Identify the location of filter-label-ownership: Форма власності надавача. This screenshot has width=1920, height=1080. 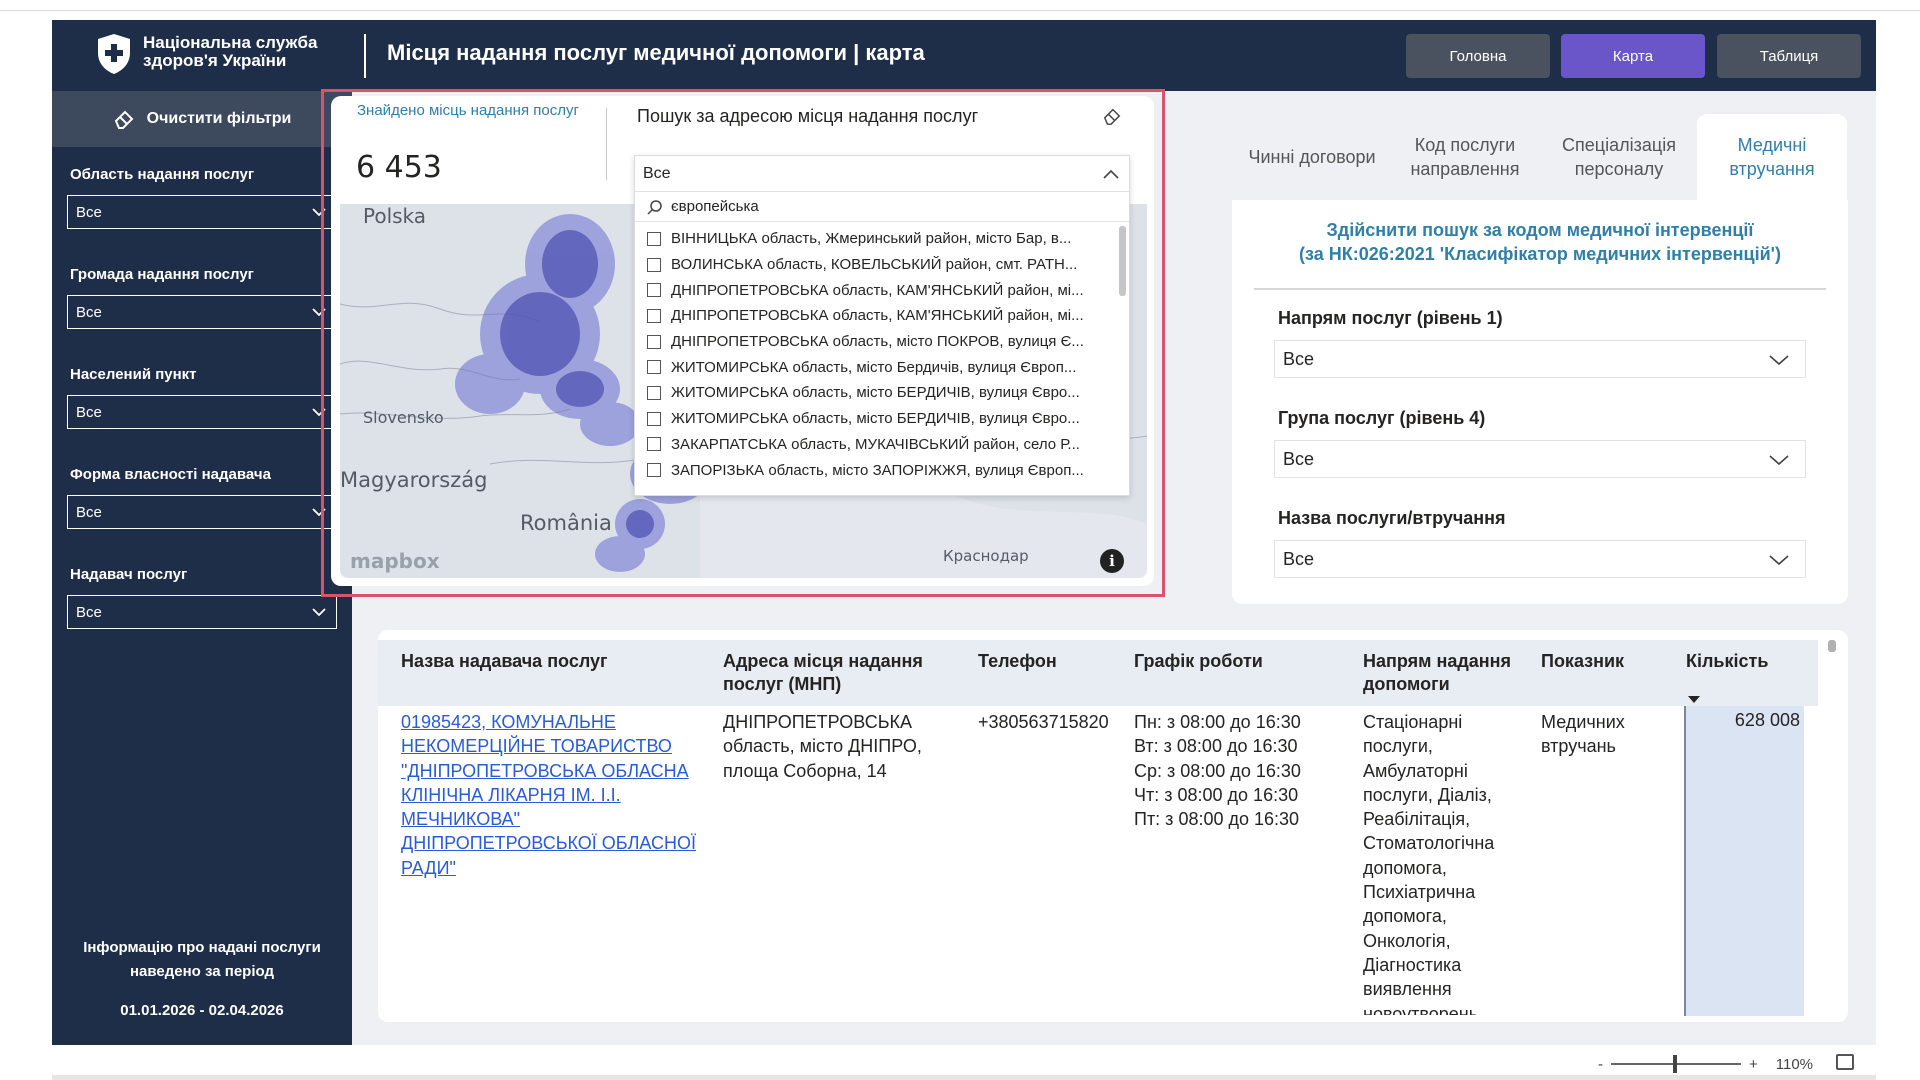
(170, 474).